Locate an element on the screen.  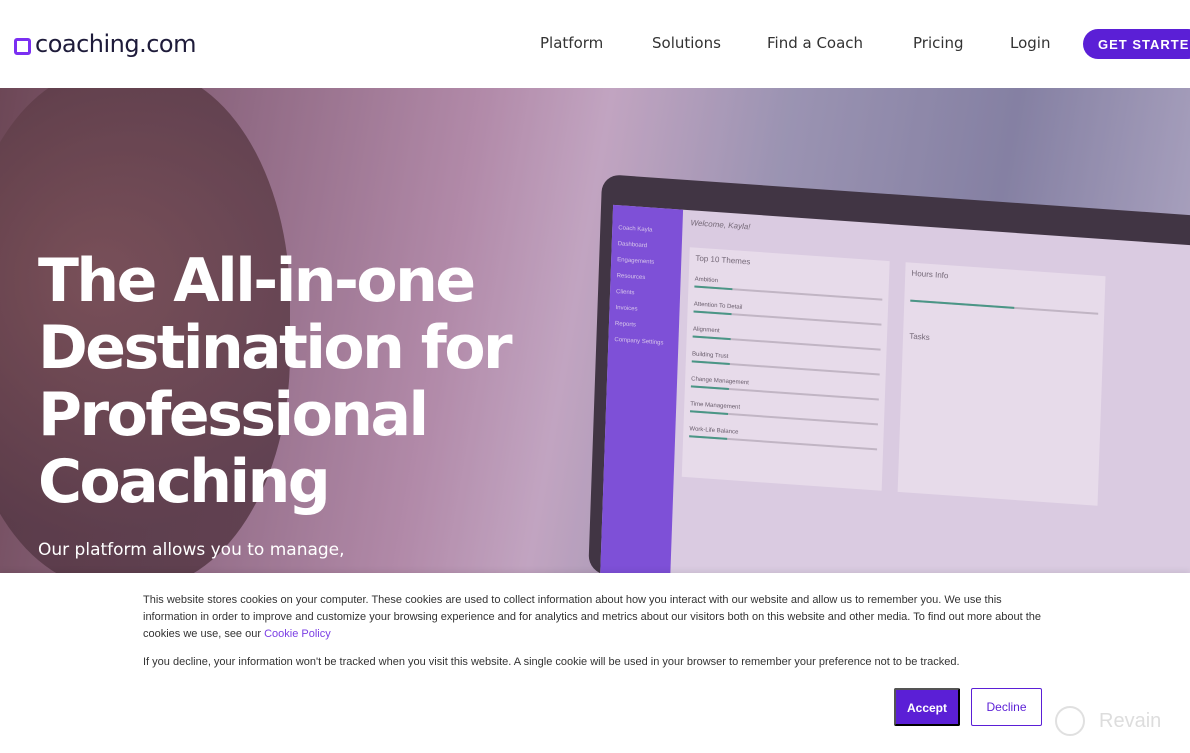
hero-title-line: Professional is located at coordinates (233, 415).